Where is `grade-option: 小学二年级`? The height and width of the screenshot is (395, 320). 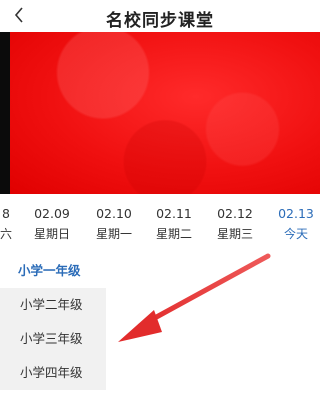
grade-option: 小学二年级 is located at coordinates (53, 305).